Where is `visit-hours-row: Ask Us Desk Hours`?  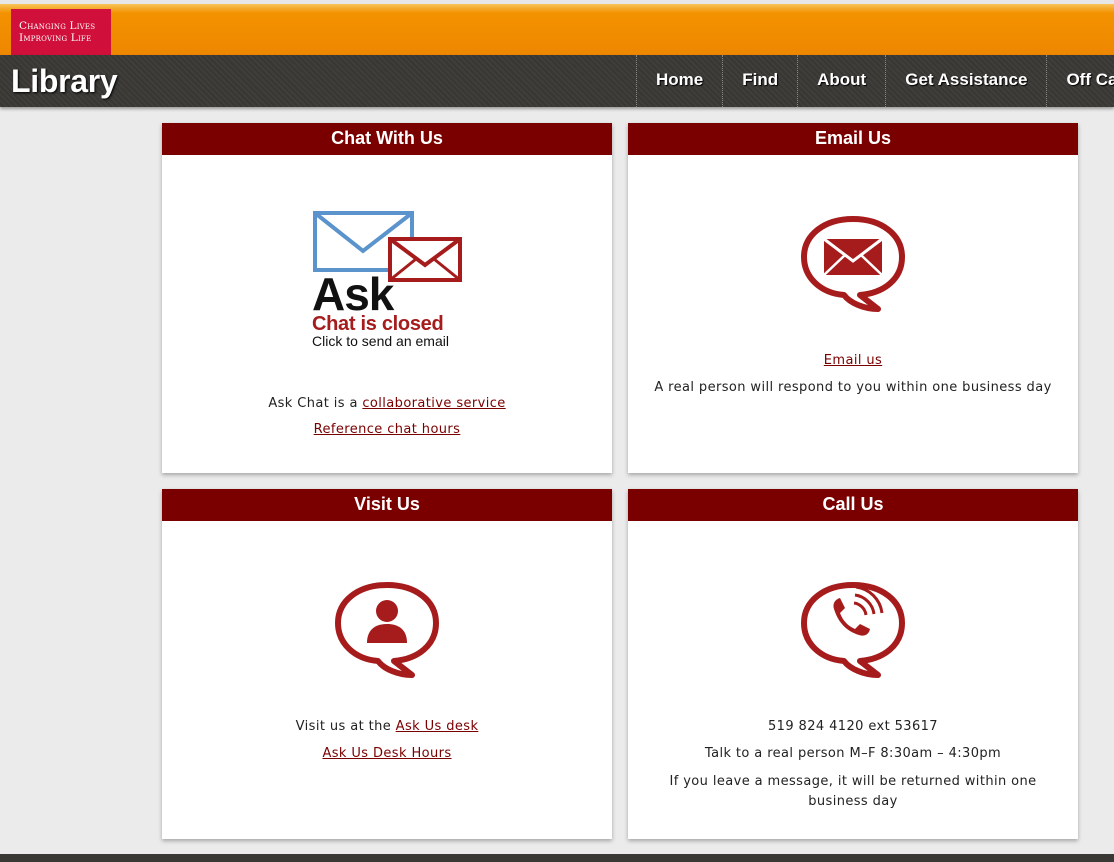 visit-hours-row: Ask Us Desk Hours is located at coordinates (387, 753).